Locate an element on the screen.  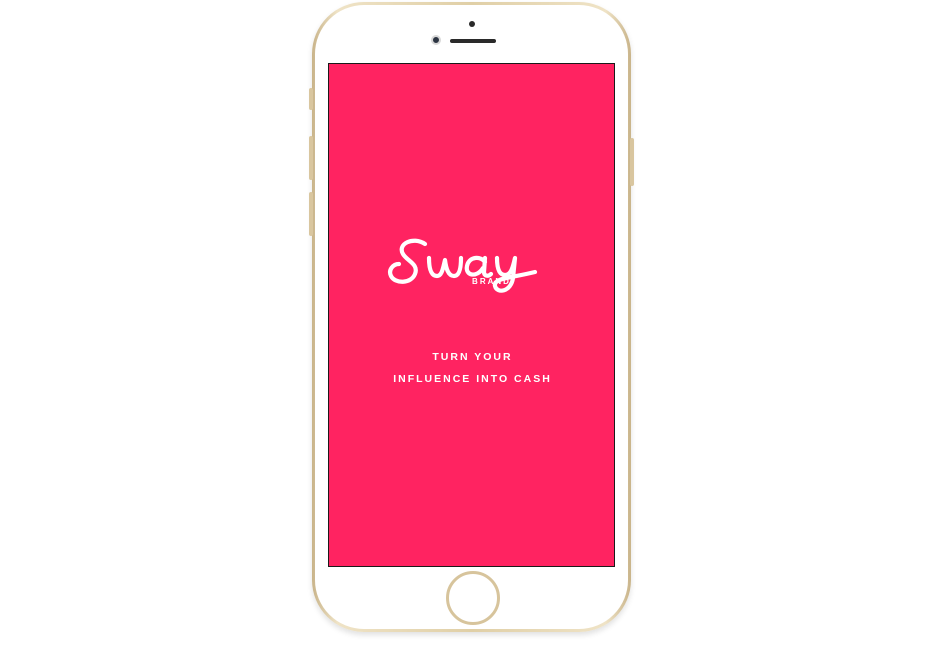
sway-logo is located at coordinates (472, 269).